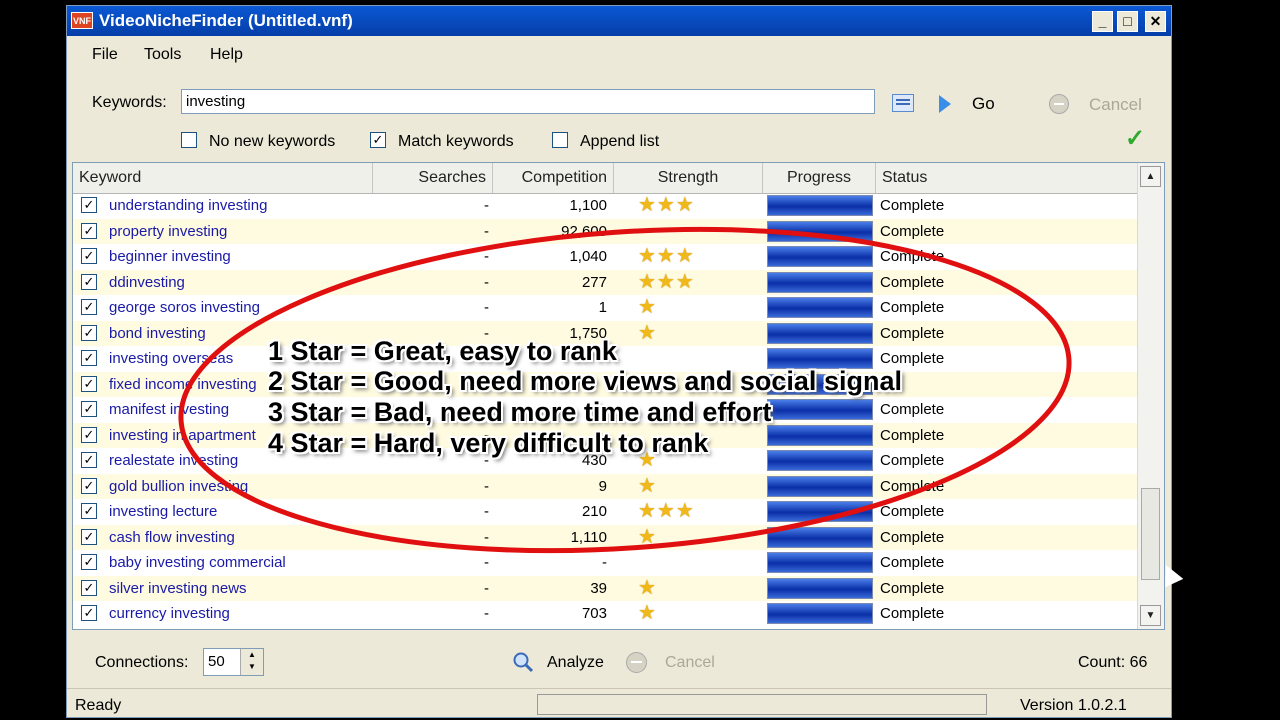 The width and height of the screenshot is (1280, 720). Describe the element at coordinates (1135, 138) in the screenshot. I see `checkmark-icon: ✓` at that location.